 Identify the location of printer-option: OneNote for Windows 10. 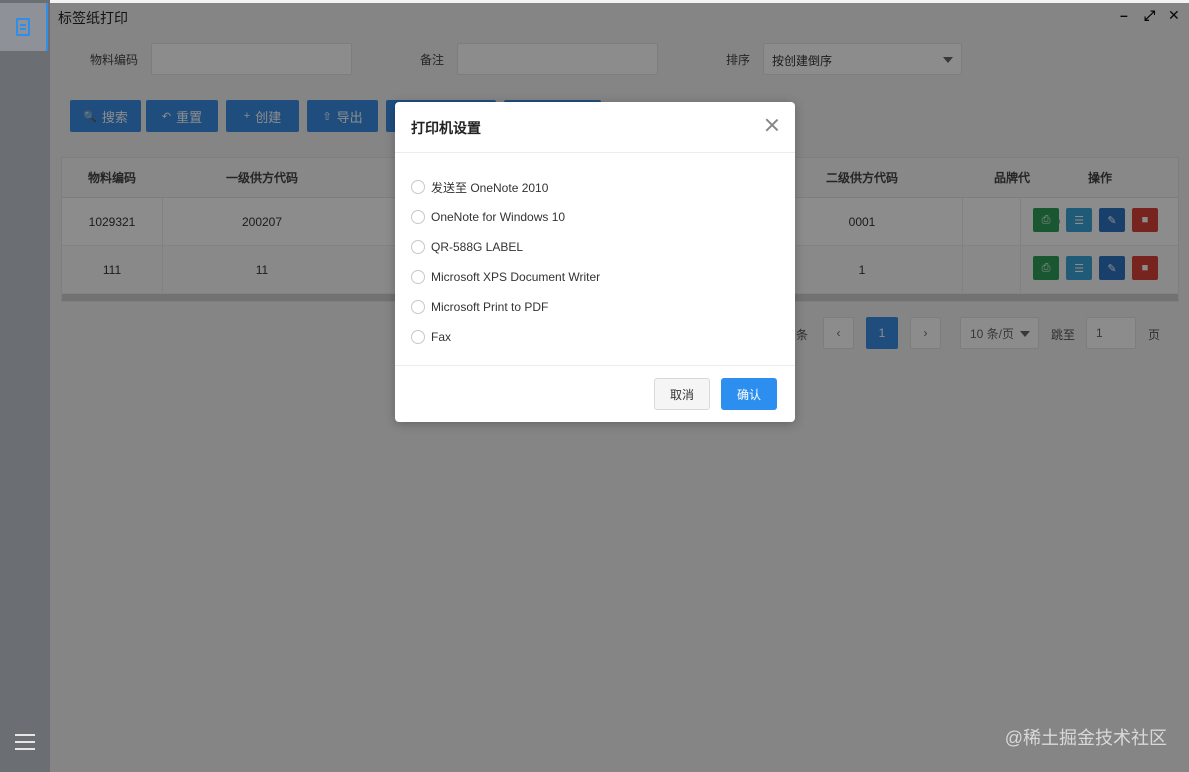
(505, 217).